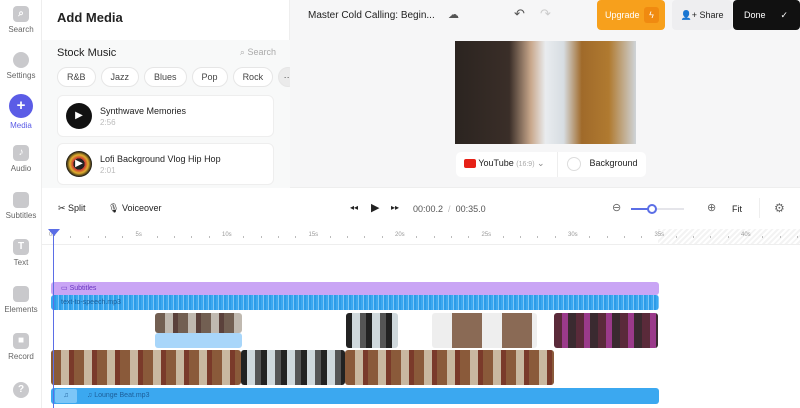 The width and height of the screenshot is (800, 408). I want to click on video-clip-selected, so click(198, 340).